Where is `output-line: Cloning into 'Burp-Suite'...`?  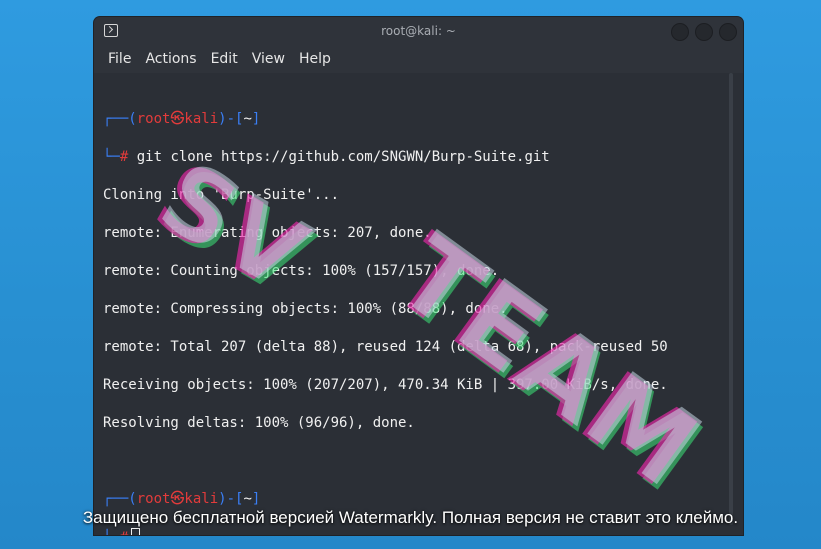
output-line: Cloning into 'Burp-Suite'... is located at coordinates (221, 195).